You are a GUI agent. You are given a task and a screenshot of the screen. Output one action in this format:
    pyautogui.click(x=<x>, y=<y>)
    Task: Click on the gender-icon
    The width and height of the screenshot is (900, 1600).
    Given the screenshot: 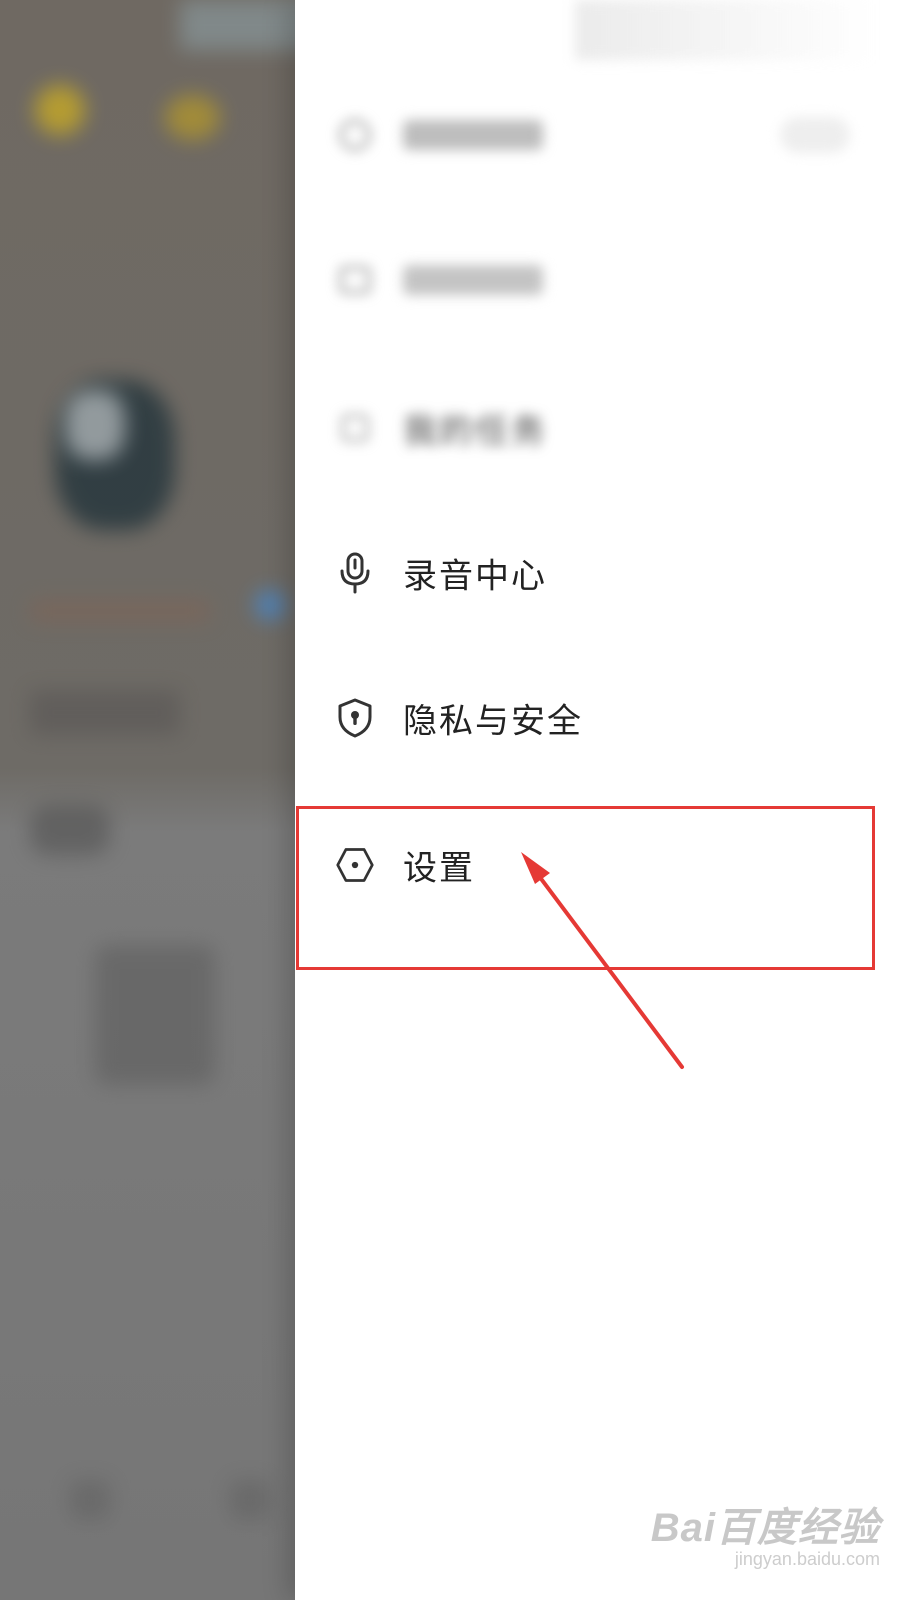 What is the action you would take?
    pyautogui.click(x=270, y=605)
    